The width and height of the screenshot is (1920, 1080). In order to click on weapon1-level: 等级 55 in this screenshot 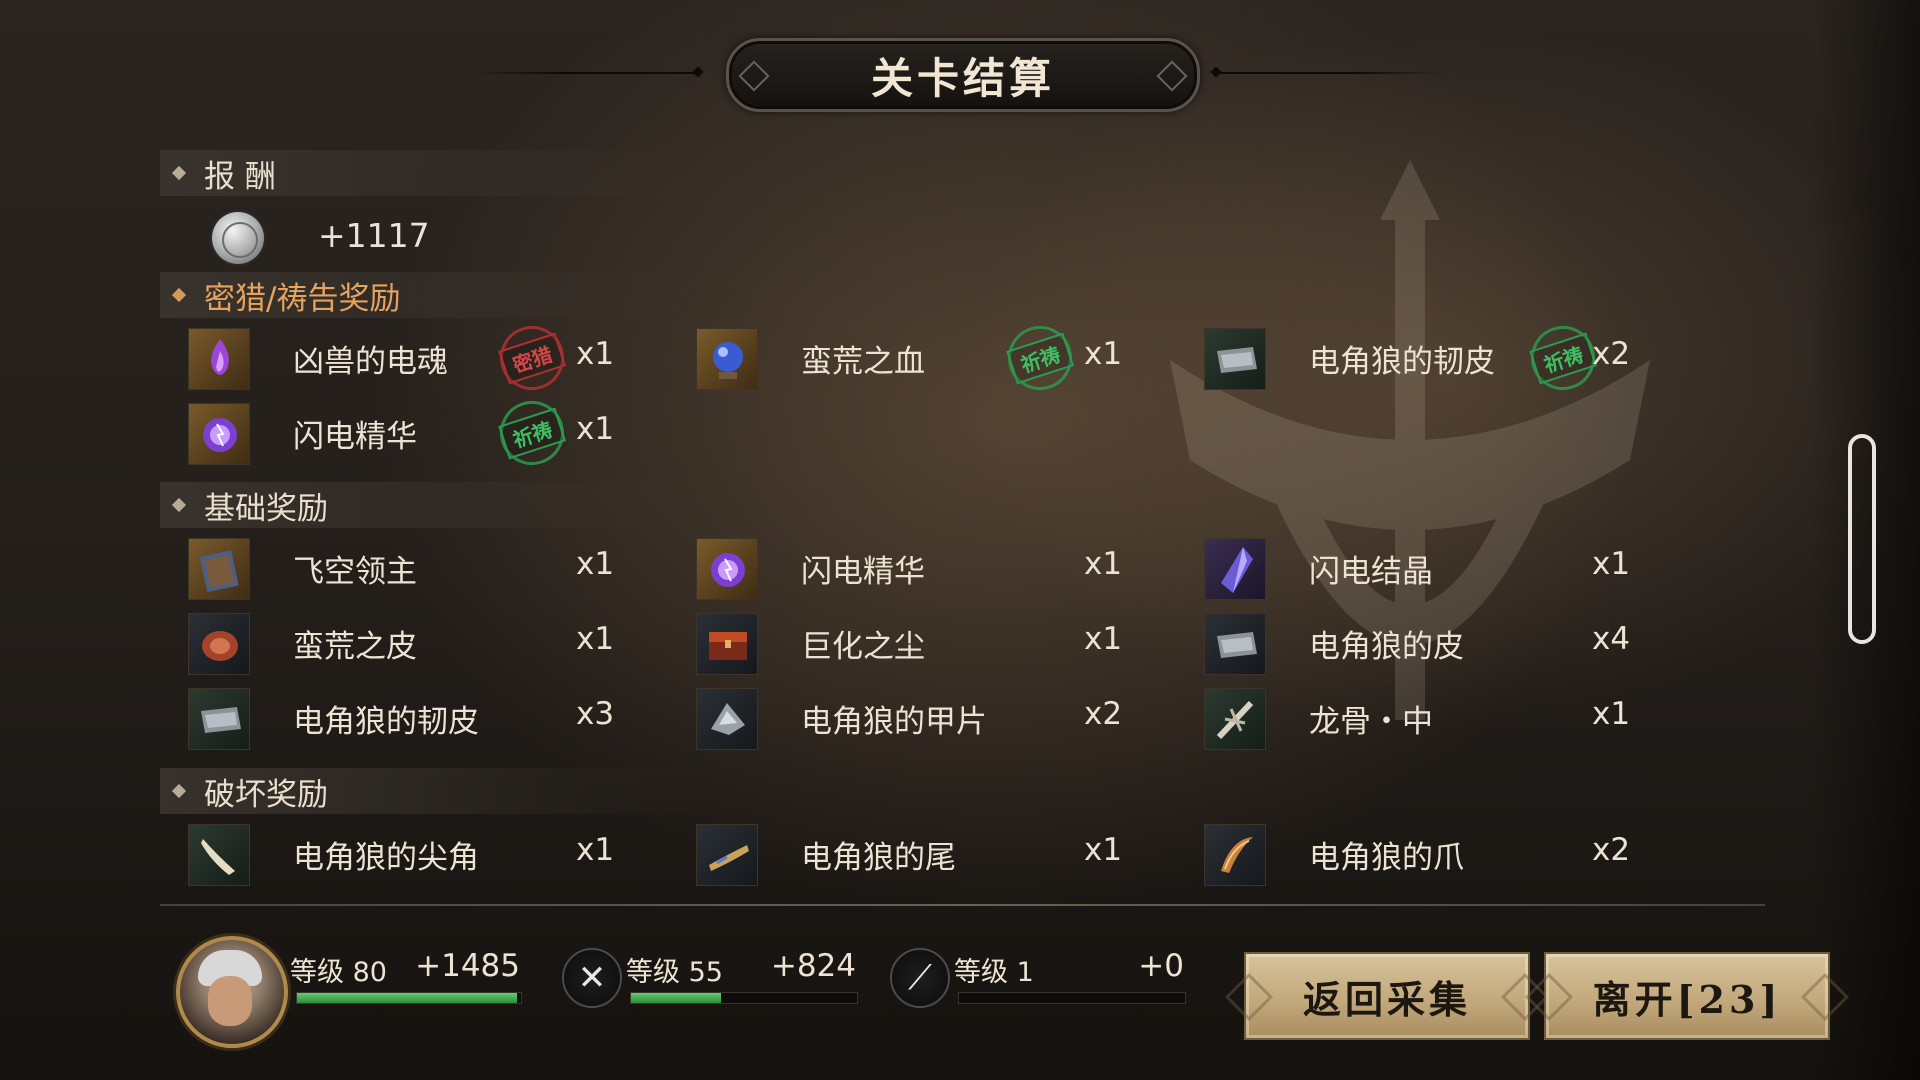, I will do `click(674, 972)`.